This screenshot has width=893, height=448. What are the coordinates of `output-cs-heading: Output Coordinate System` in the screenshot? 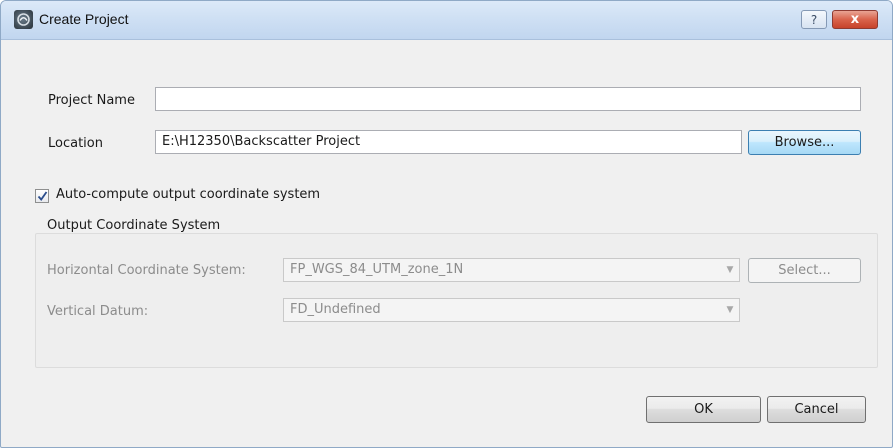 It's located at (134, 225).